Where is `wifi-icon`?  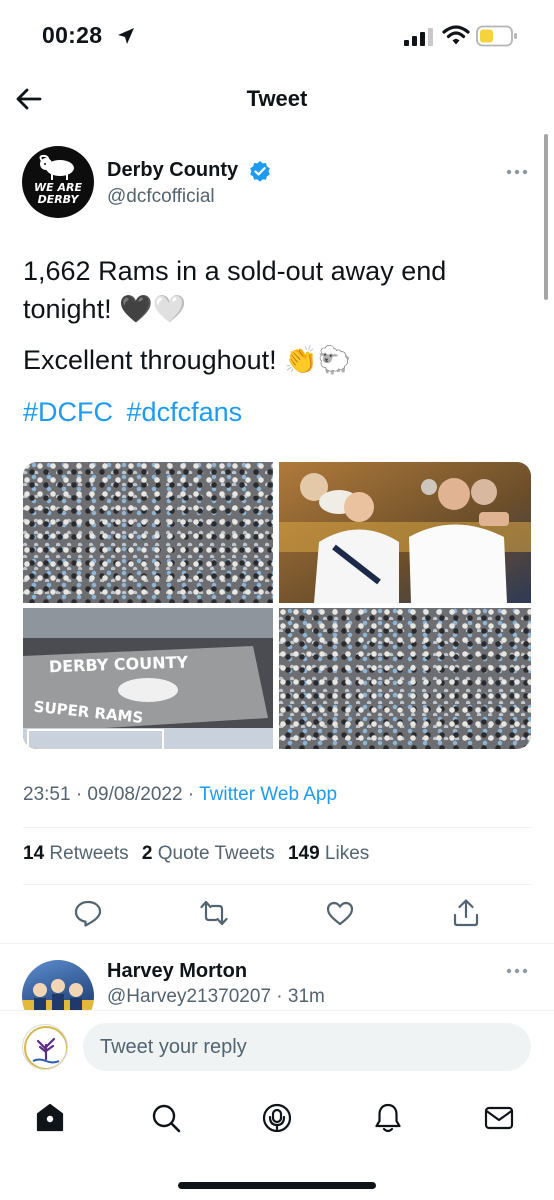
wifi-icon is located at coordinates (456, 35).